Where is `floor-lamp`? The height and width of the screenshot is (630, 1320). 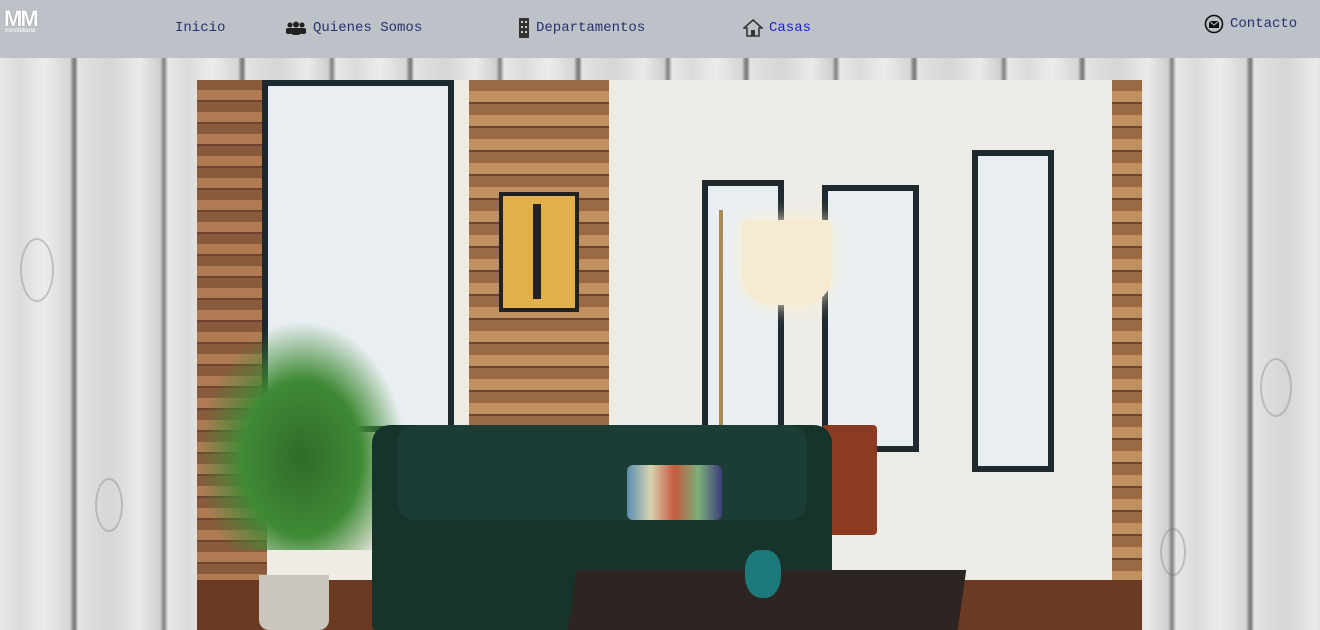 floor-lamp is located at coordinates (787, 262).